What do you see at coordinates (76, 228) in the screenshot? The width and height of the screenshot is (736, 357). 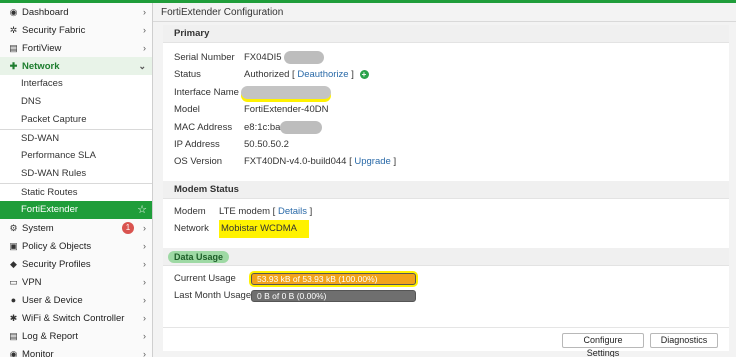 I see `sidebar-item-system: ⚙ System 1 ›` at bounding box center [76, 228].